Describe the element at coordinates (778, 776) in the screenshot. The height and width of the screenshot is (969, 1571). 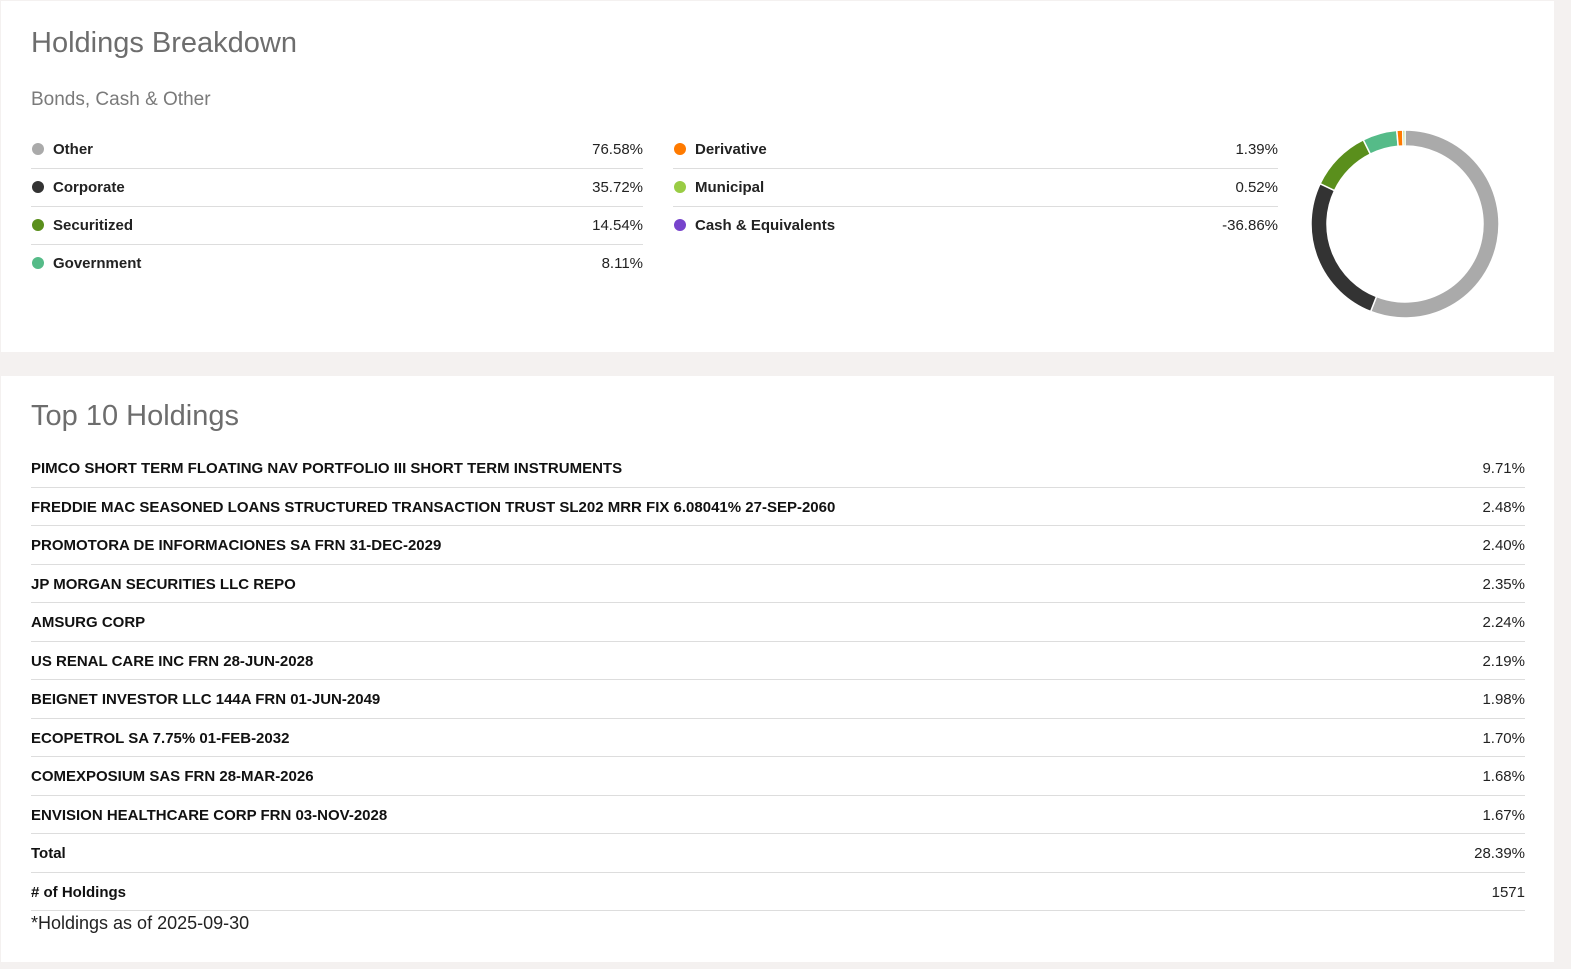
I see `table-row: COMEXPOSIUM SAS FRN 28-MAR-2026 1.68%` at that location.